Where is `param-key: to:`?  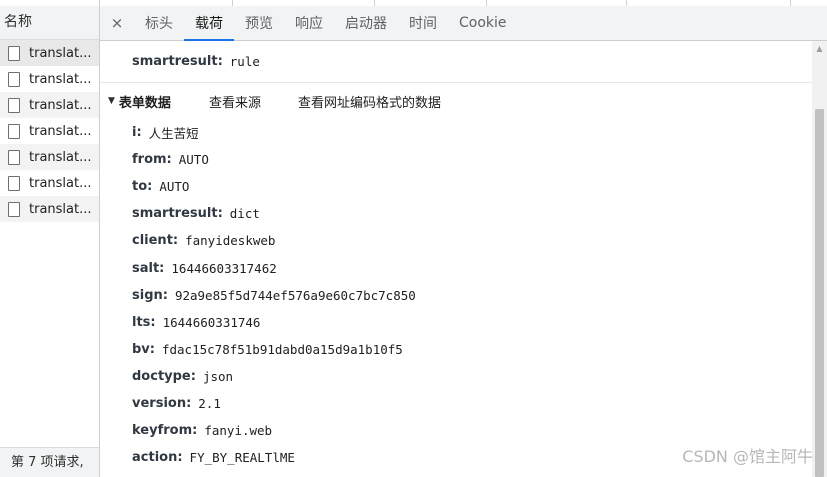
param-key: to: is located at coordinates (142, 187).